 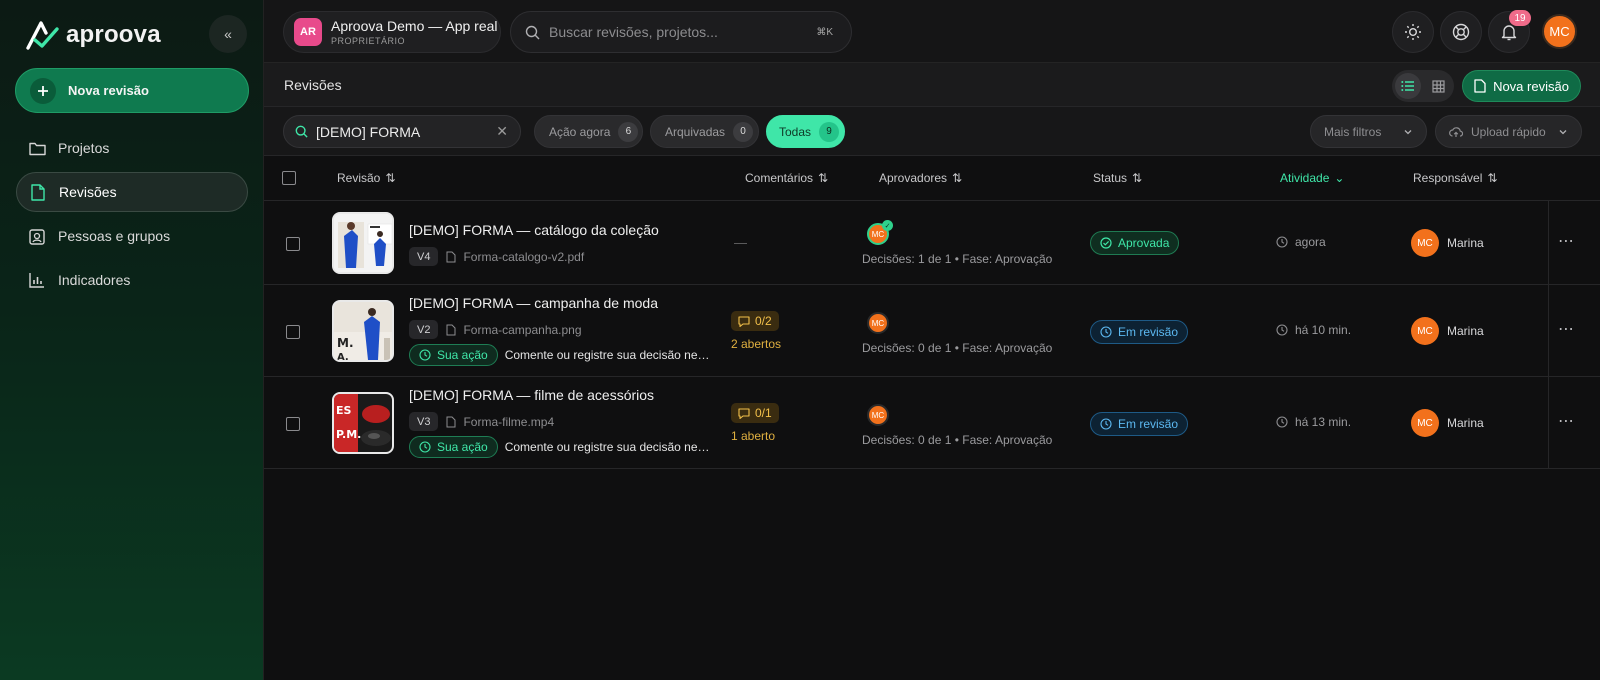 I want to click on column-header-status: Status ⇅, so click(x=1117, y=178).